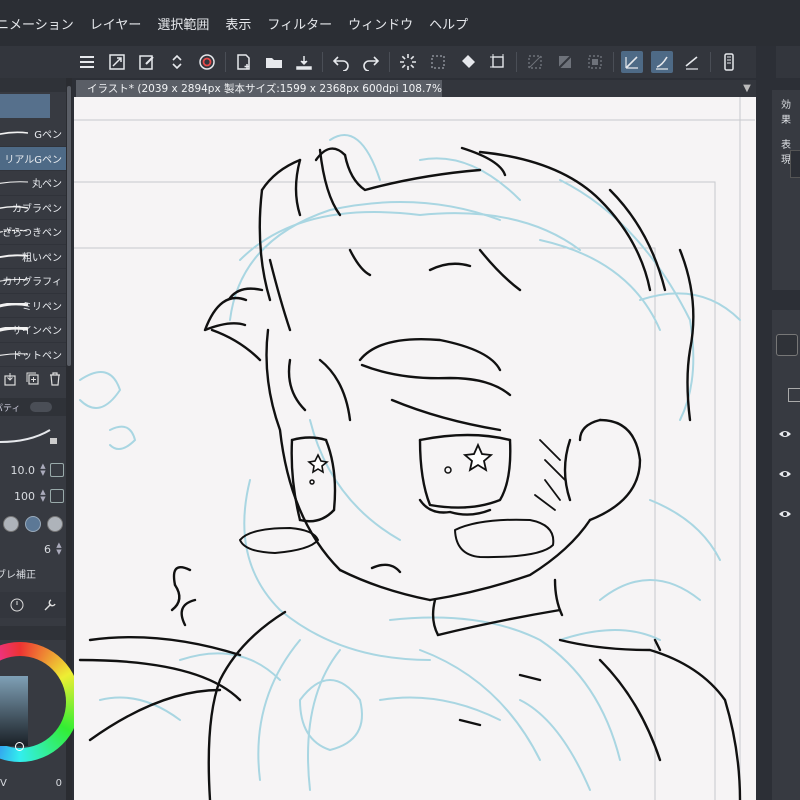 This screenshot has height=800, width=800. Describe the element at coordinates (33, 330) in the screenshot. I see `brush-item: サインペン` at that location.